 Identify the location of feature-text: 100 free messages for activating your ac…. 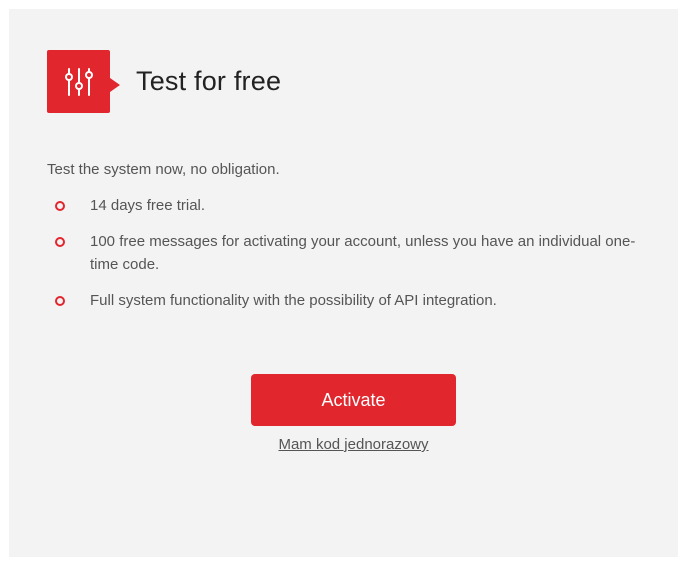
(363, 253).